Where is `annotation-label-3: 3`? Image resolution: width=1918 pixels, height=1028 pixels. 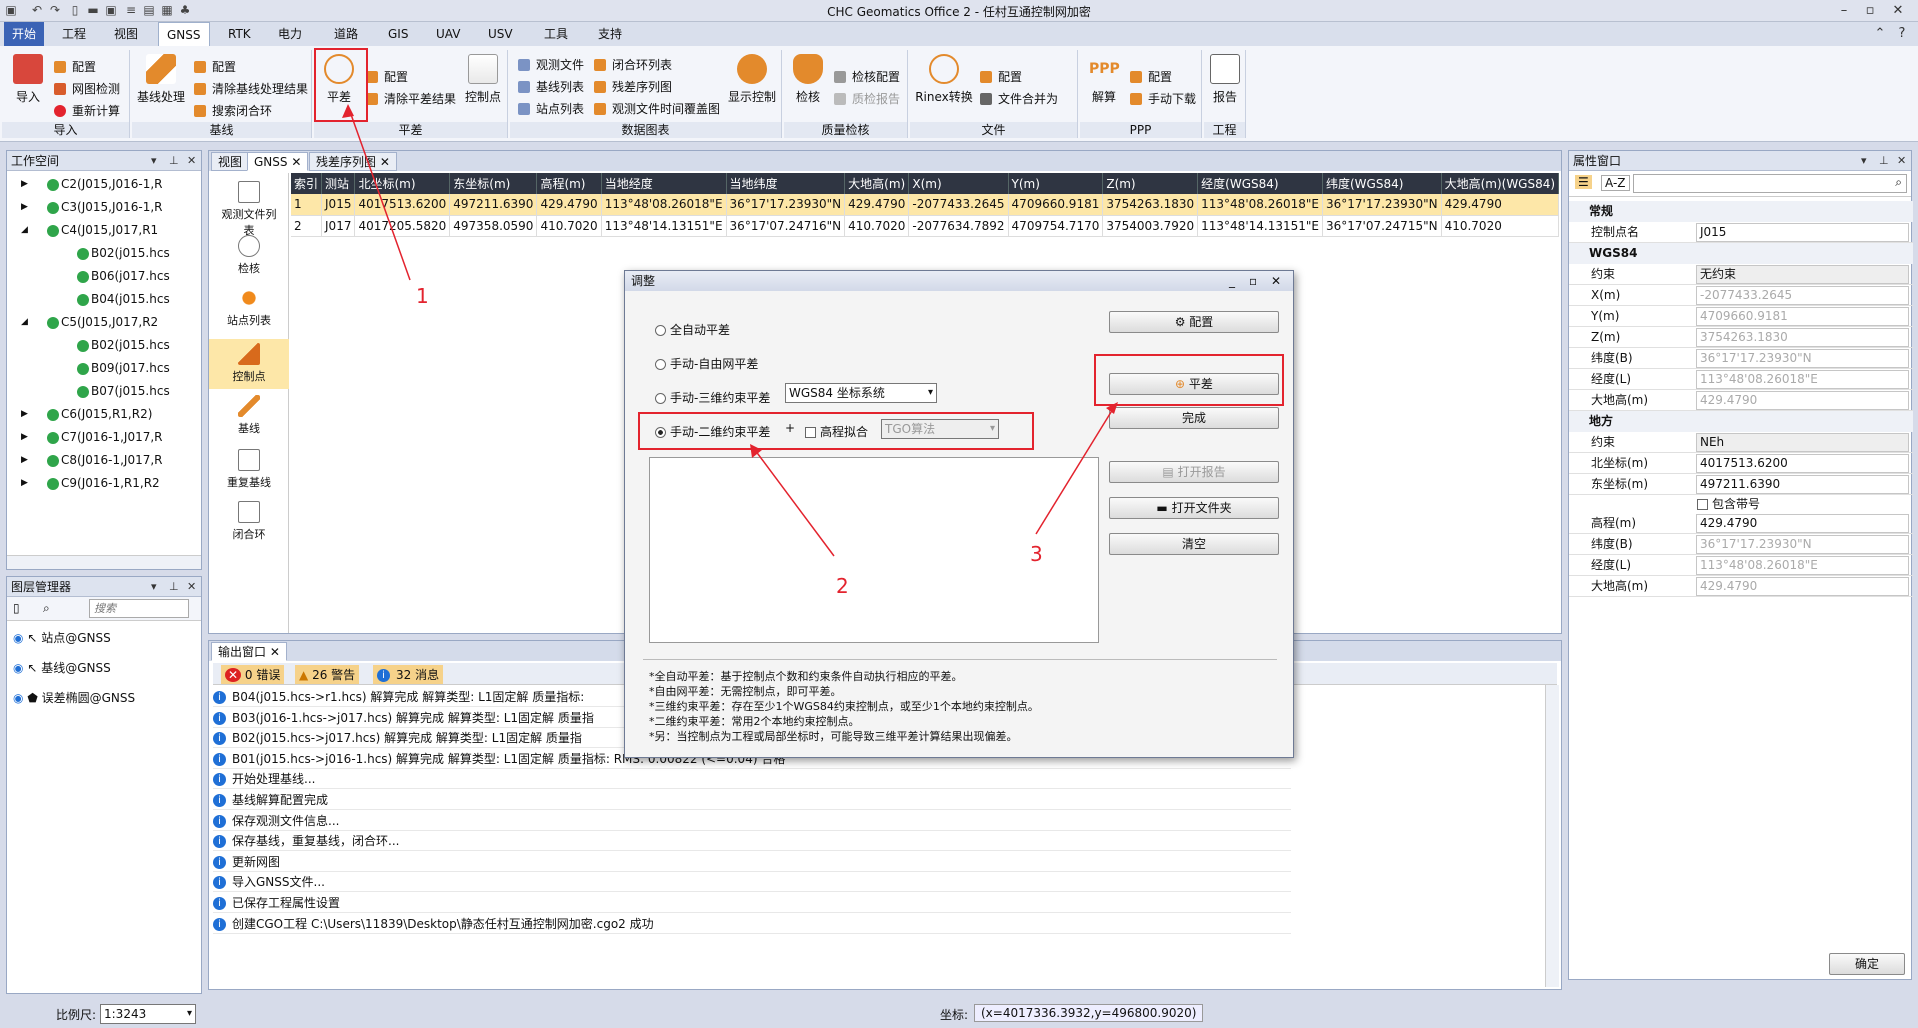
annotation-label-3: 3 is located at coordinates (1036, 554).